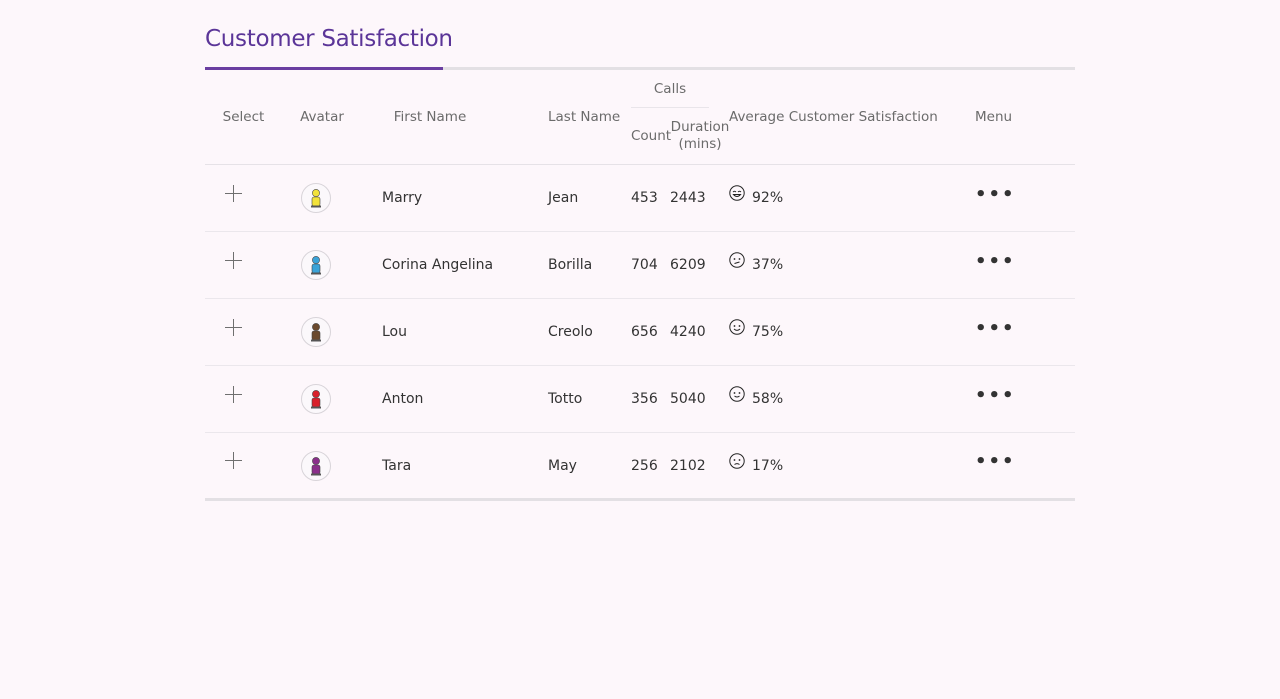 The height and width of the screenshot is (699, 1280). Describe the element at coordinates (445, 399) in the screenshot. I see `first-name-cell: Anton` at that location.